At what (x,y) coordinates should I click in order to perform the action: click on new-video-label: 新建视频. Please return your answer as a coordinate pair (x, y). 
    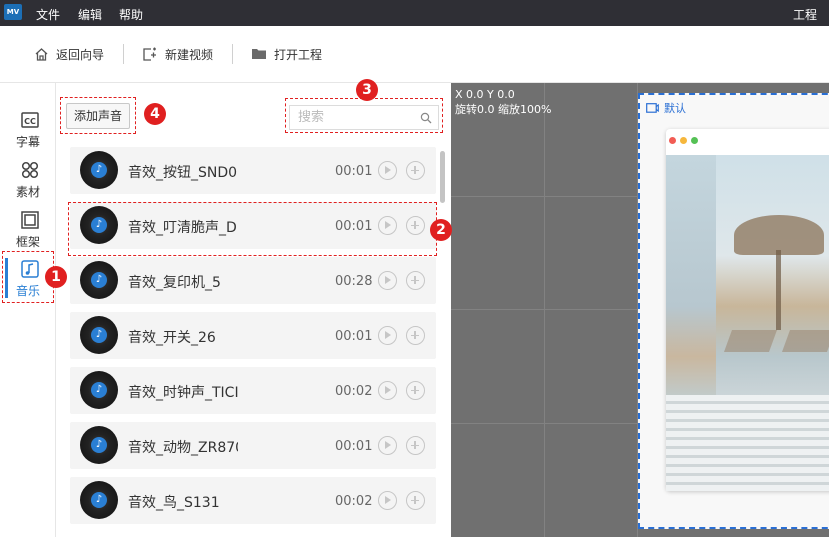
    Looking at the image, I should click on (189, 54).